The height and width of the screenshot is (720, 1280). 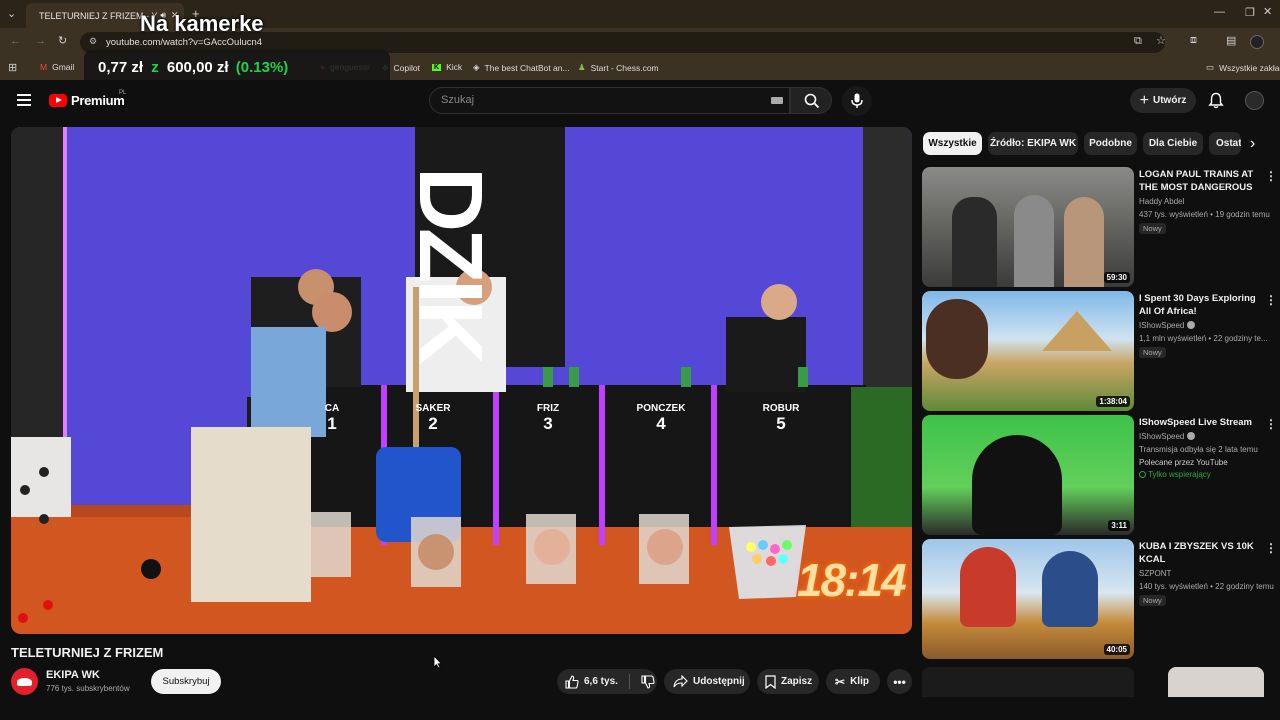 I want to click on rec-title: I Spent 30 Days Exploring All Of Africa!, so click(x=1200, y=305).